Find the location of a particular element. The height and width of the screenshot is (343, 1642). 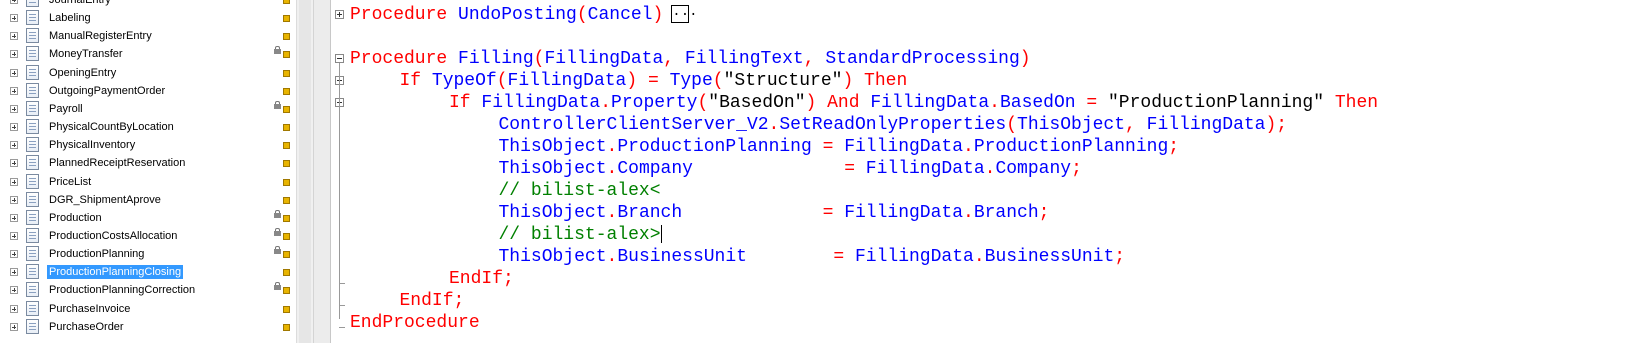

tree-item: PhysicalCountByLocation is located at coordinates (148, 127).